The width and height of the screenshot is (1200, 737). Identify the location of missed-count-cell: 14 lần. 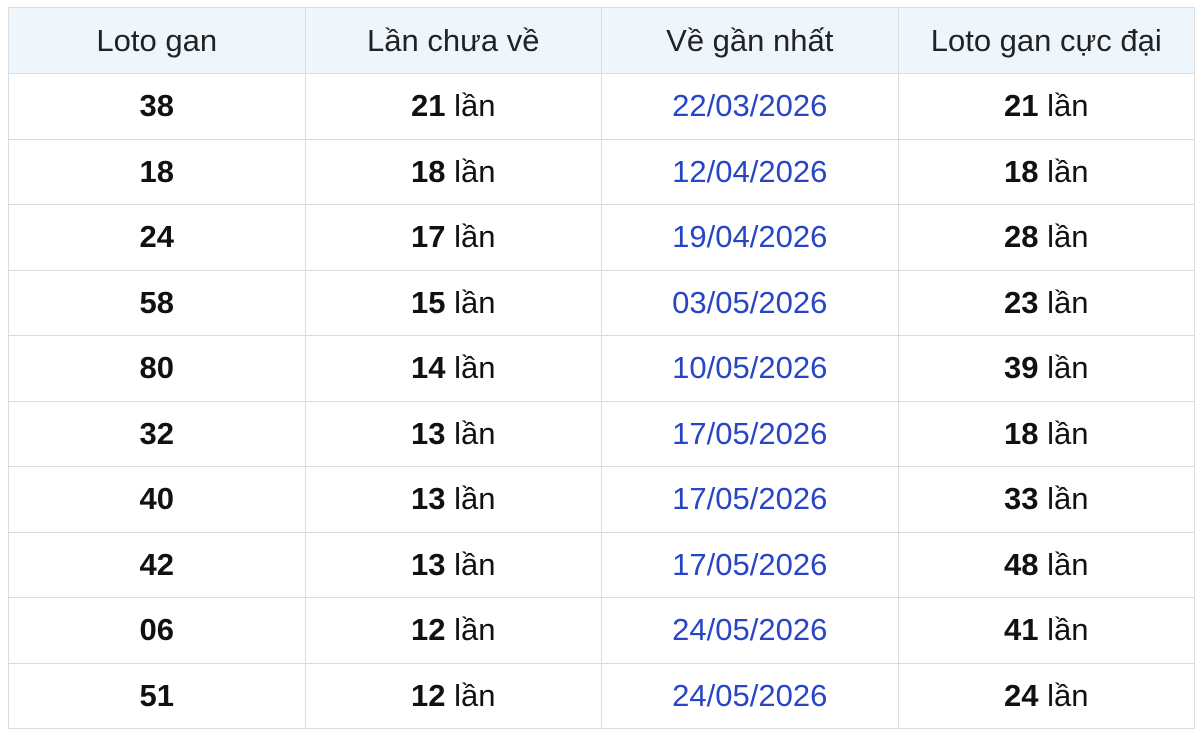
(453, 368).